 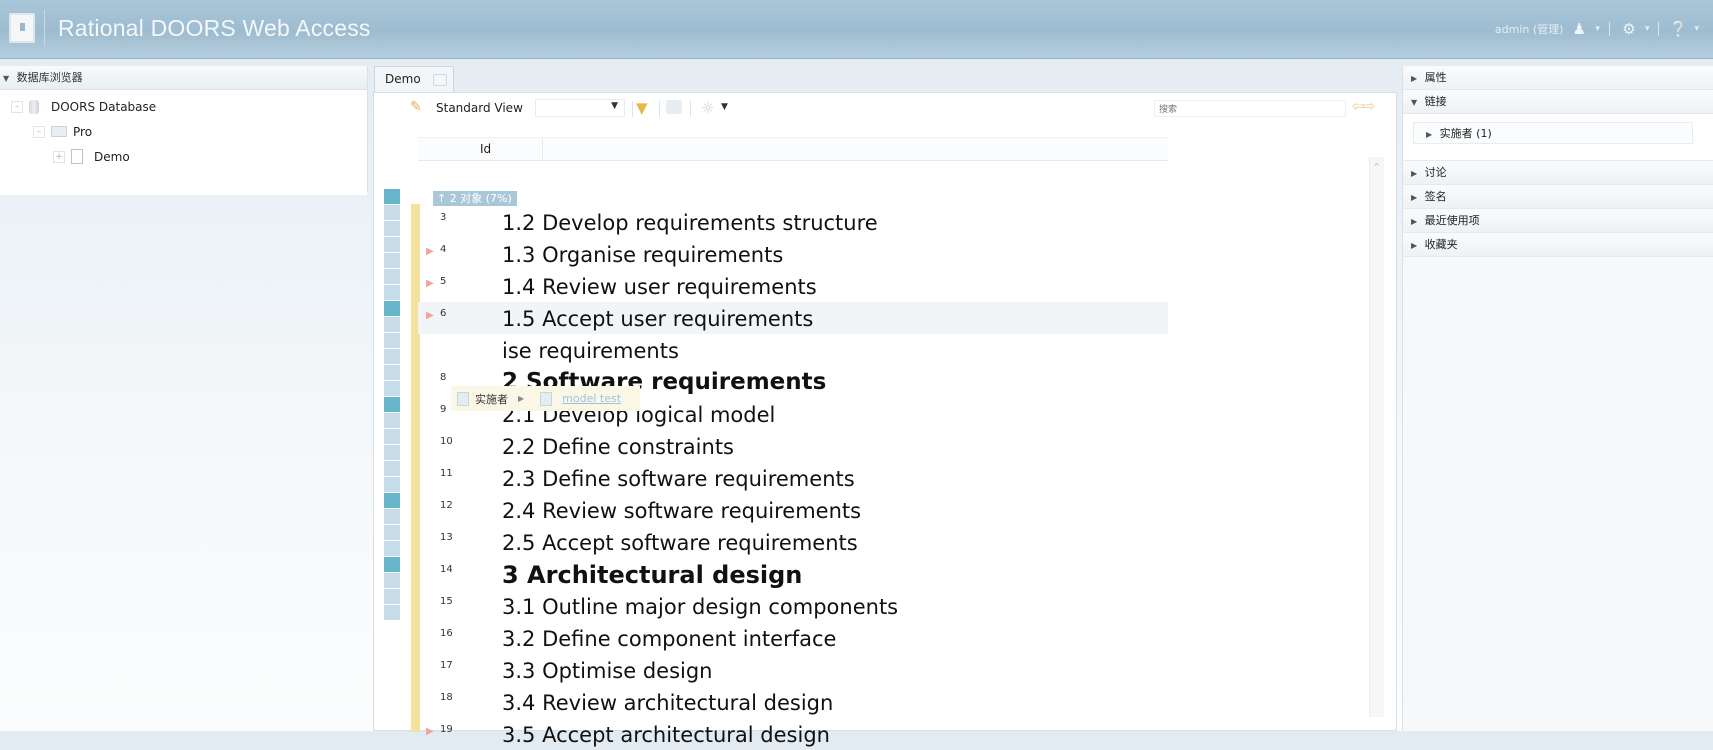 What do you see at coordinates (1529, 29) in the screenshot?
I see `user-name: admin (管理)` at bounding box center [1529, 29].